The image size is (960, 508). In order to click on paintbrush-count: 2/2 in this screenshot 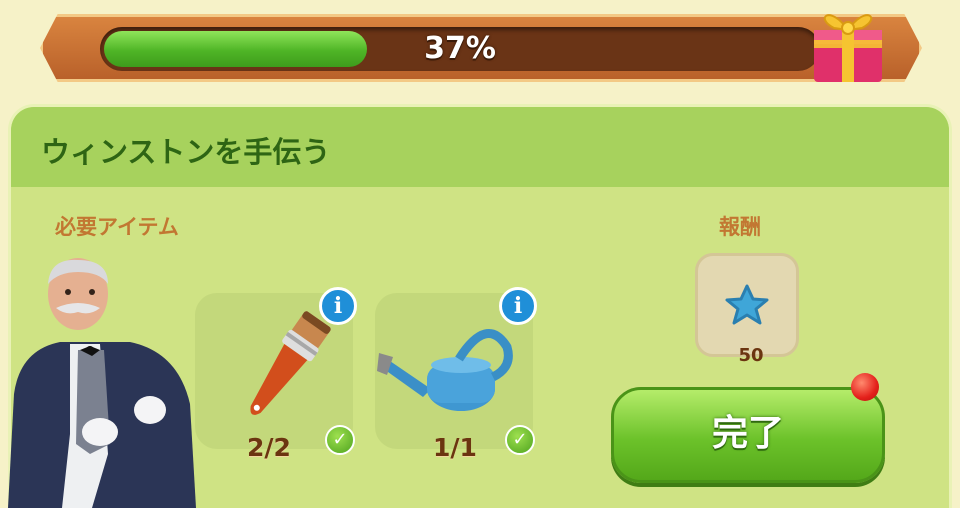, I will do `click(269, 447)`.